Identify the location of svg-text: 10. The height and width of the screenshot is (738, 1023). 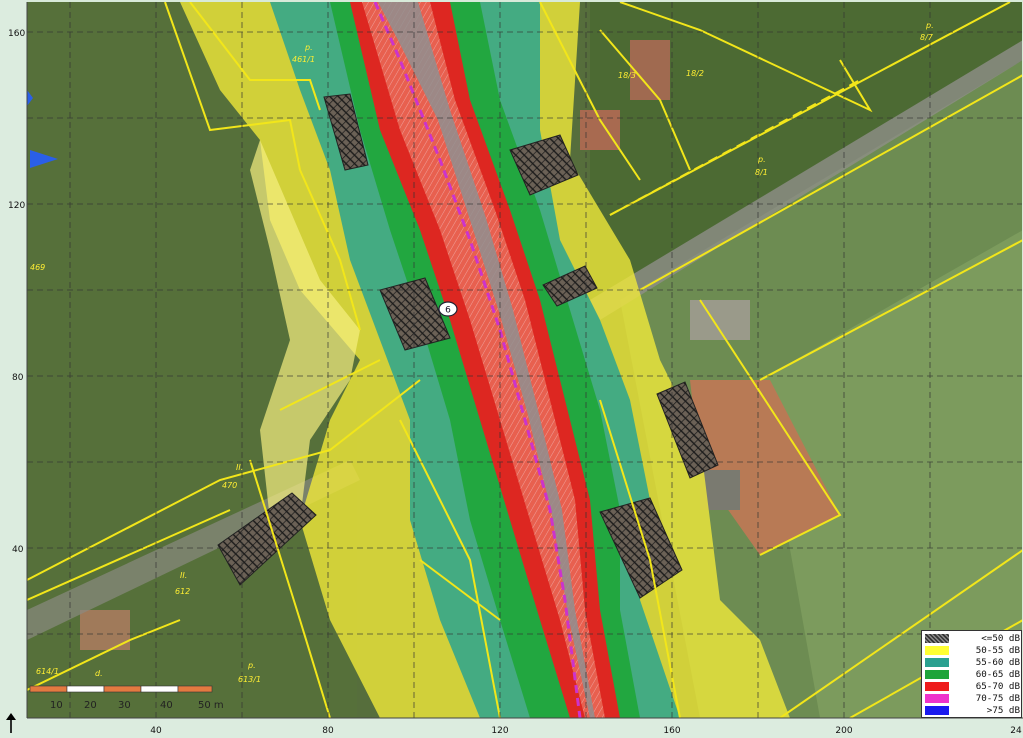
(56, 705).